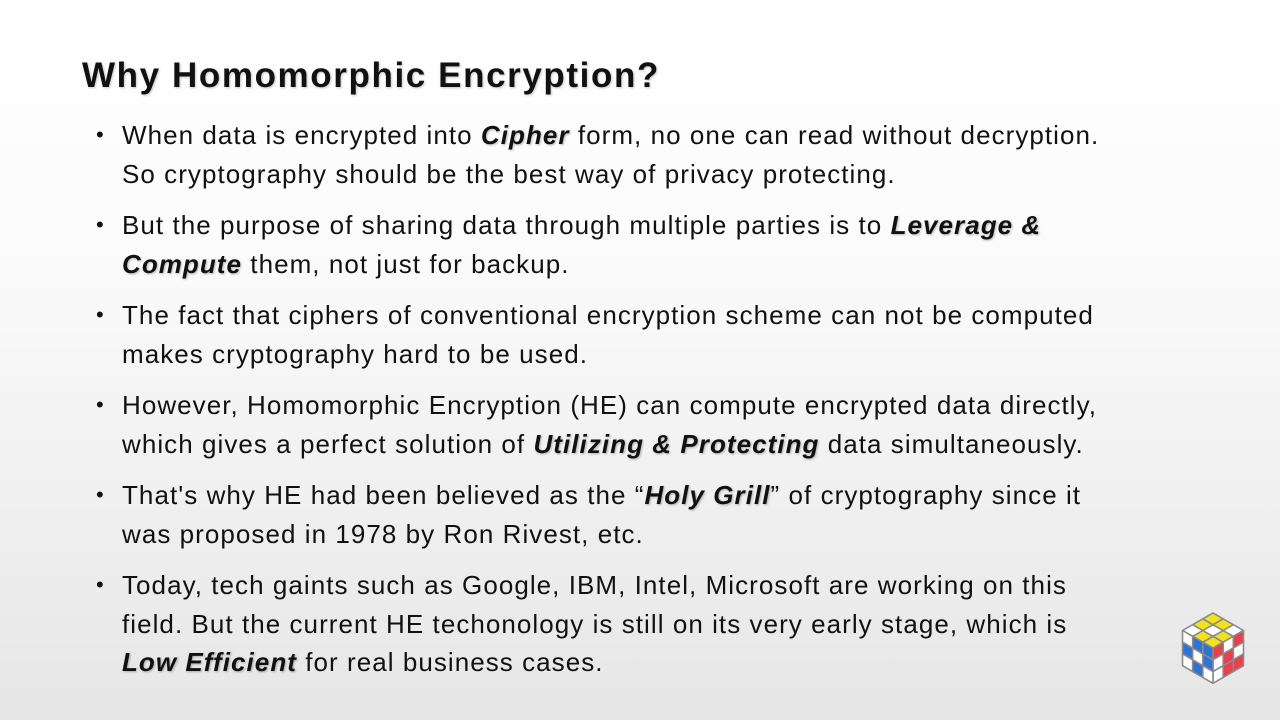  What do you see at coordinates (182, 263) in the screenshot?
I see `emphasis-text: Compute` at bounding box center [182, 263].